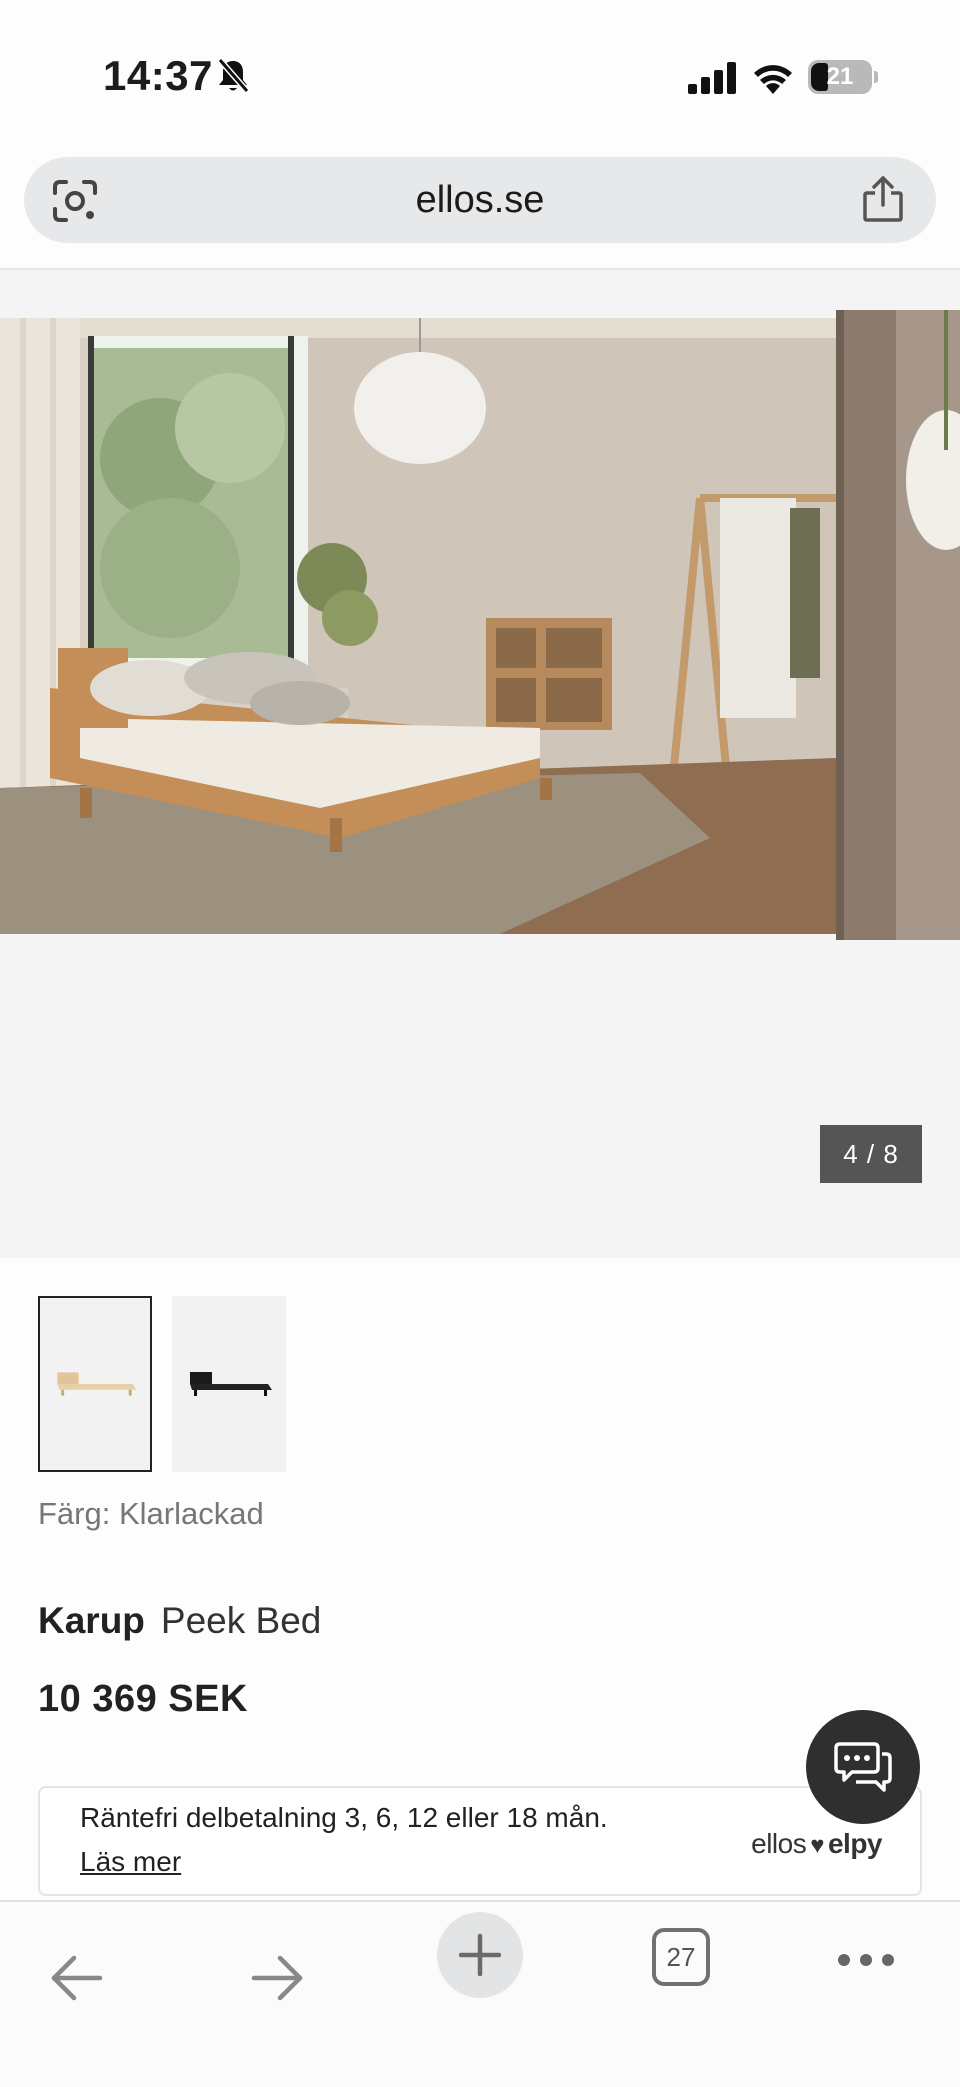  Describe the element at coordinates (883, 199) in the screenshot. I see `share-icon` at that location.